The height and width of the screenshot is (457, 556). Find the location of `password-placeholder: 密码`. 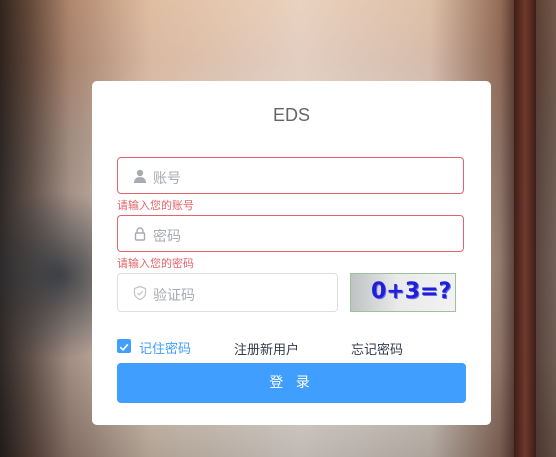

password-placeholder: 密码 is located at coordinates (167, 237).